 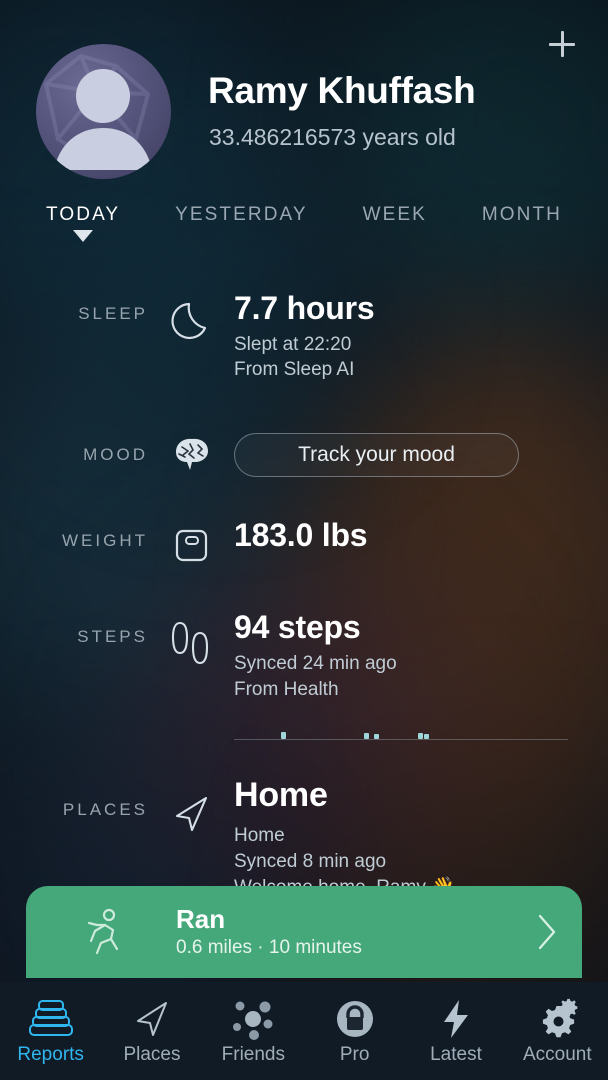 What do you see at coordinates (50, 1054) in the screenshot?
I see `nav-label-reports: Reports` at bounding box center [50, 1054].